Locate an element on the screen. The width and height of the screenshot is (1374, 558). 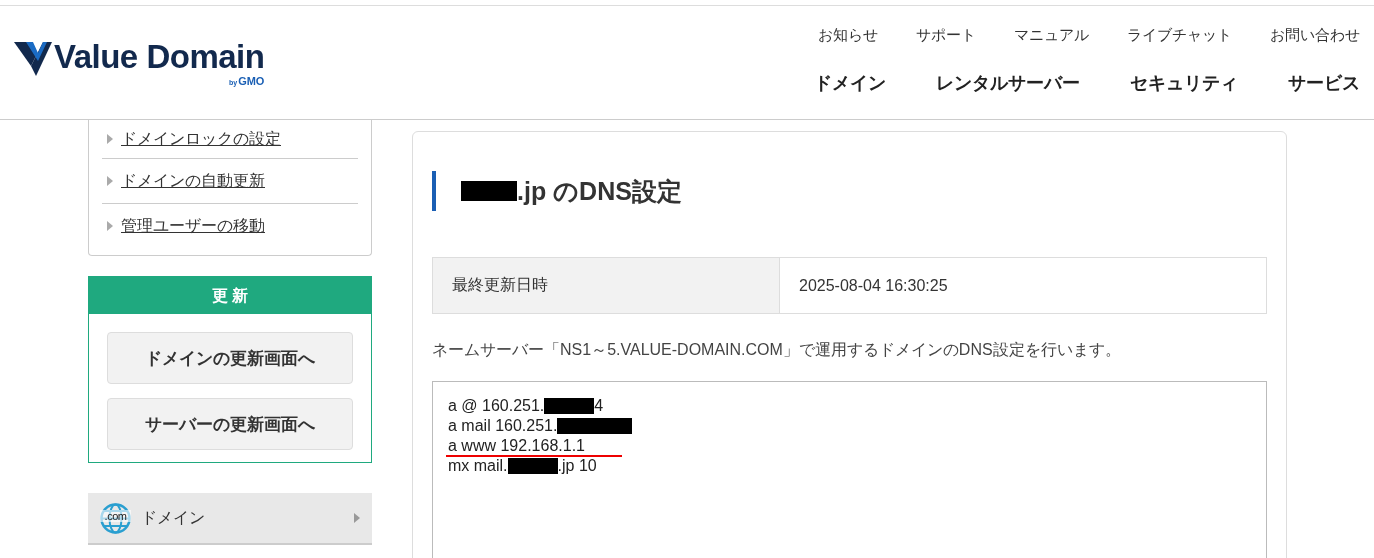
renew-button: サーバーの更新画面へ is located at coordinates (230, 424).